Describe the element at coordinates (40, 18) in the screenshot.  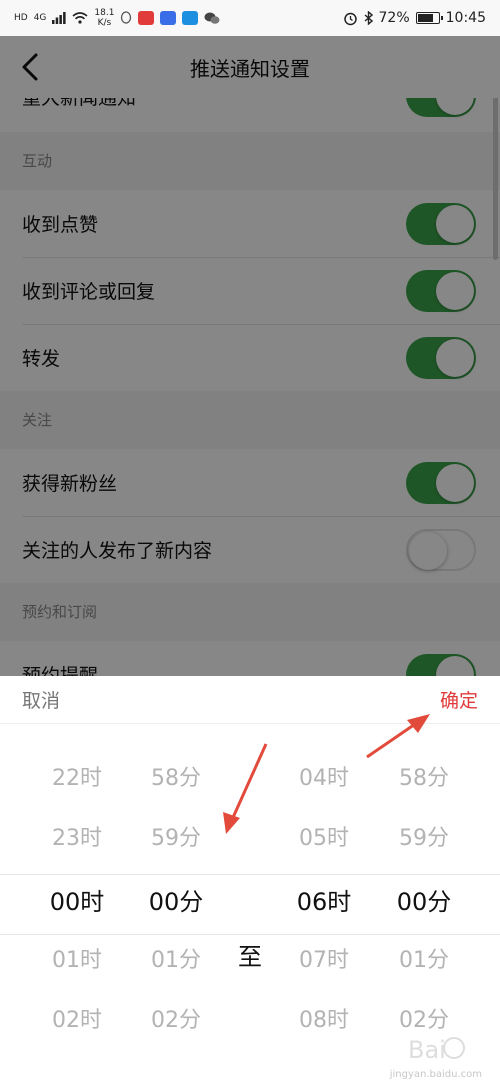
I see `network-type: 4G` at that location.